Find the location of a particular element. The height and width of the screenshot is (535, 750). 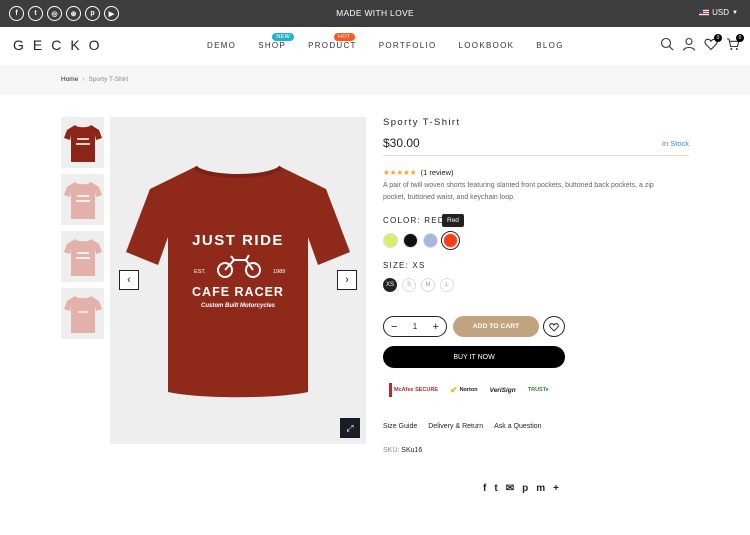

mcafee-badge: McAfee SECURE is located at coordinates (414, 390).